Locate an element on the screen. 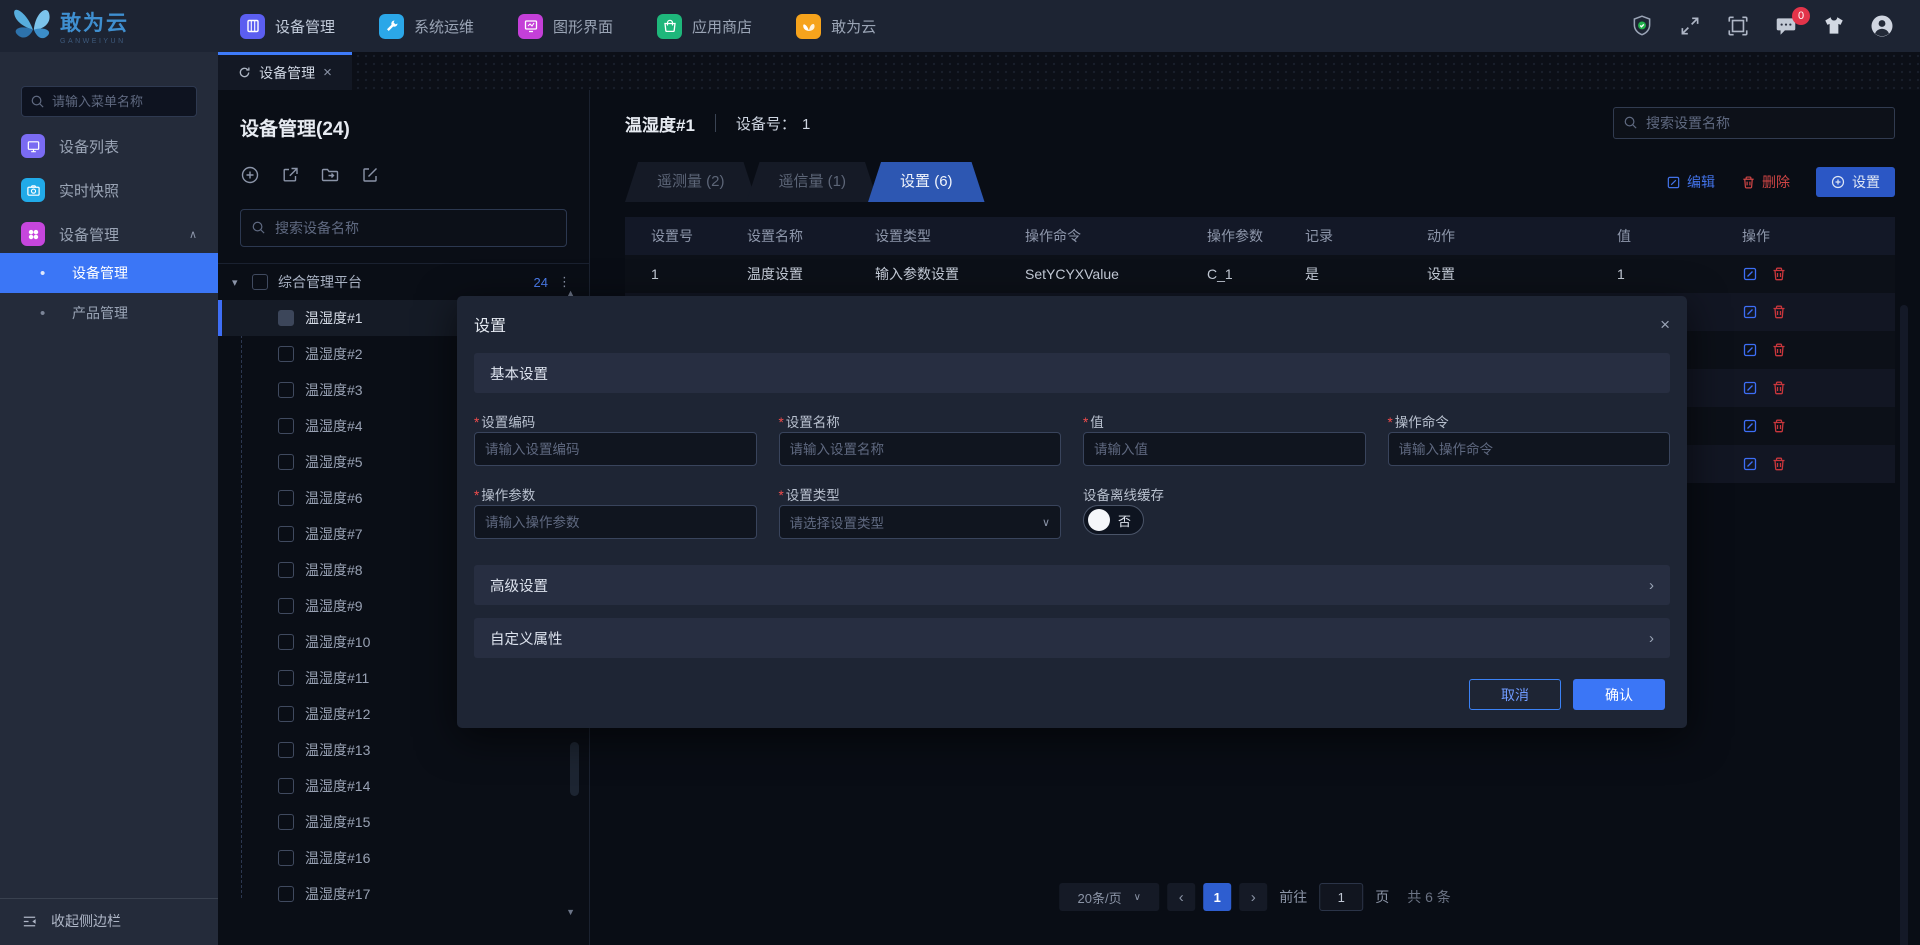 The image size is (1920, 945). confirm-button: 确认 is located at coordinates (1619, 694).